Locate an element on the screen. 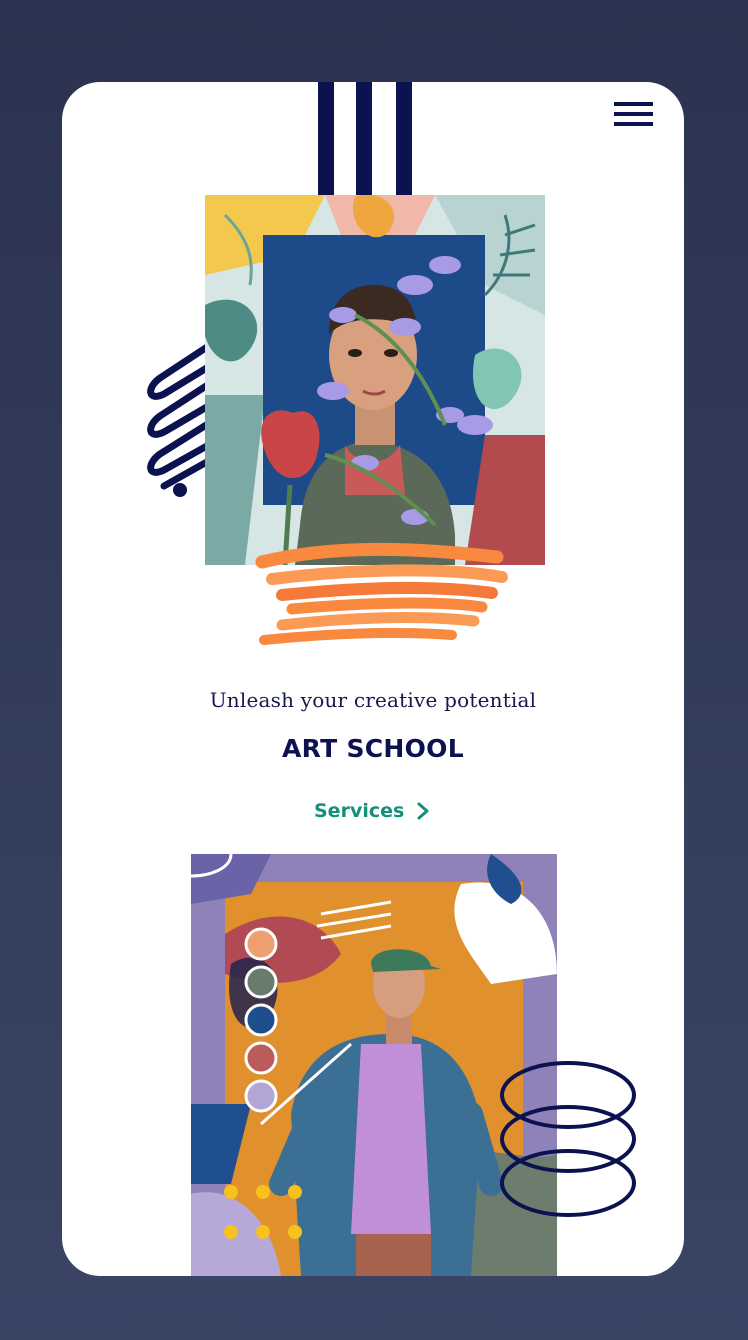 This screenshot has height=1340, width=748. services-link: Services is located at coordinates (372, 811).